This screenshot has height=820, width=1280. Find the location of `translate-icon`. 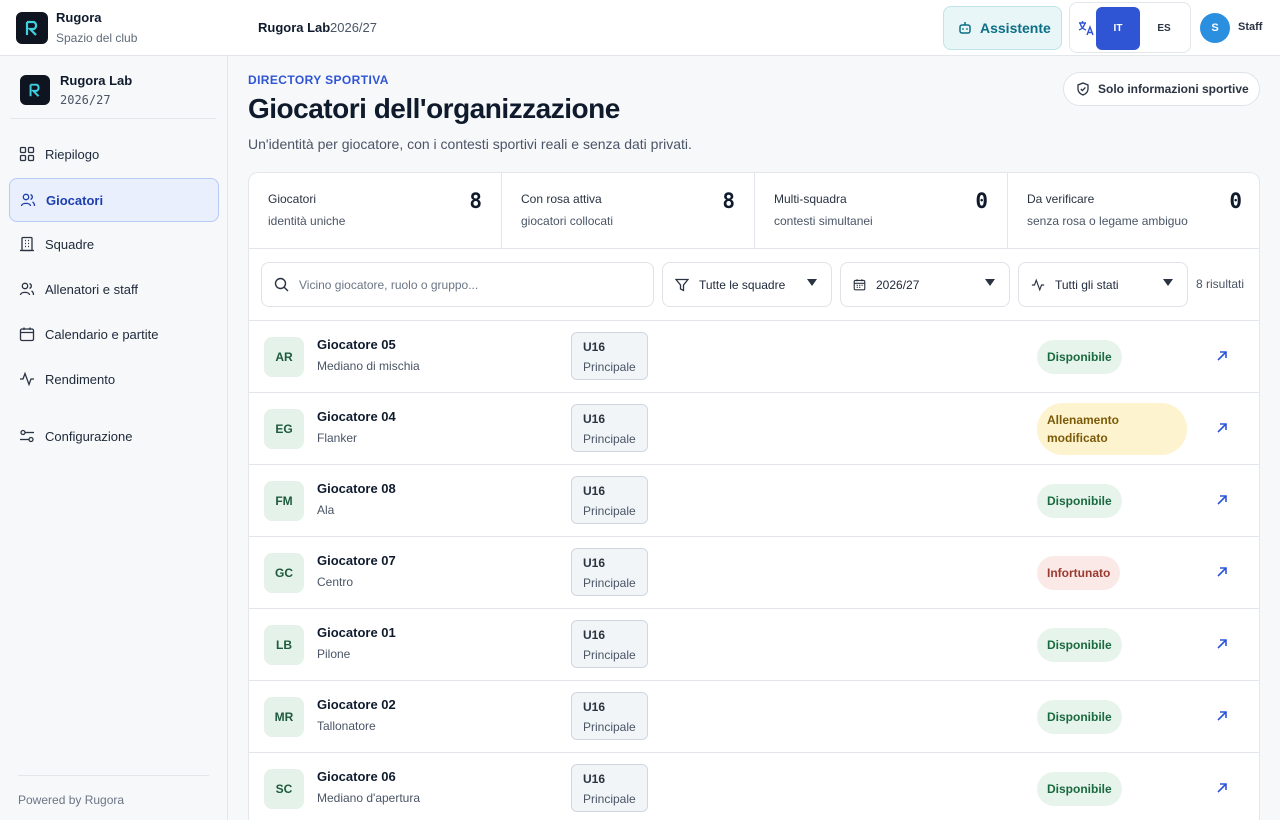

translate-icon is located at coordinates (1086, 28).